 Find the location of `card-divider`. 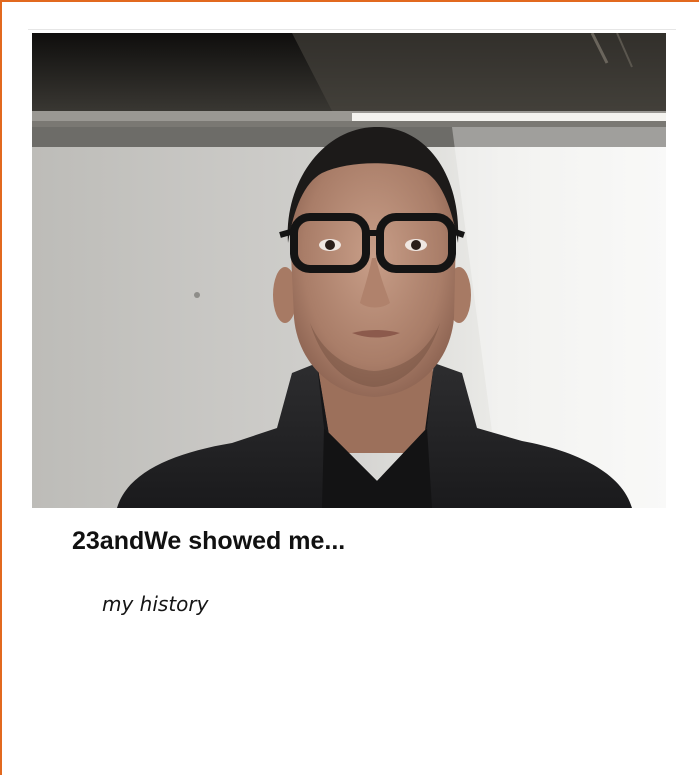

card-divider is located at coordinates (352, 29).